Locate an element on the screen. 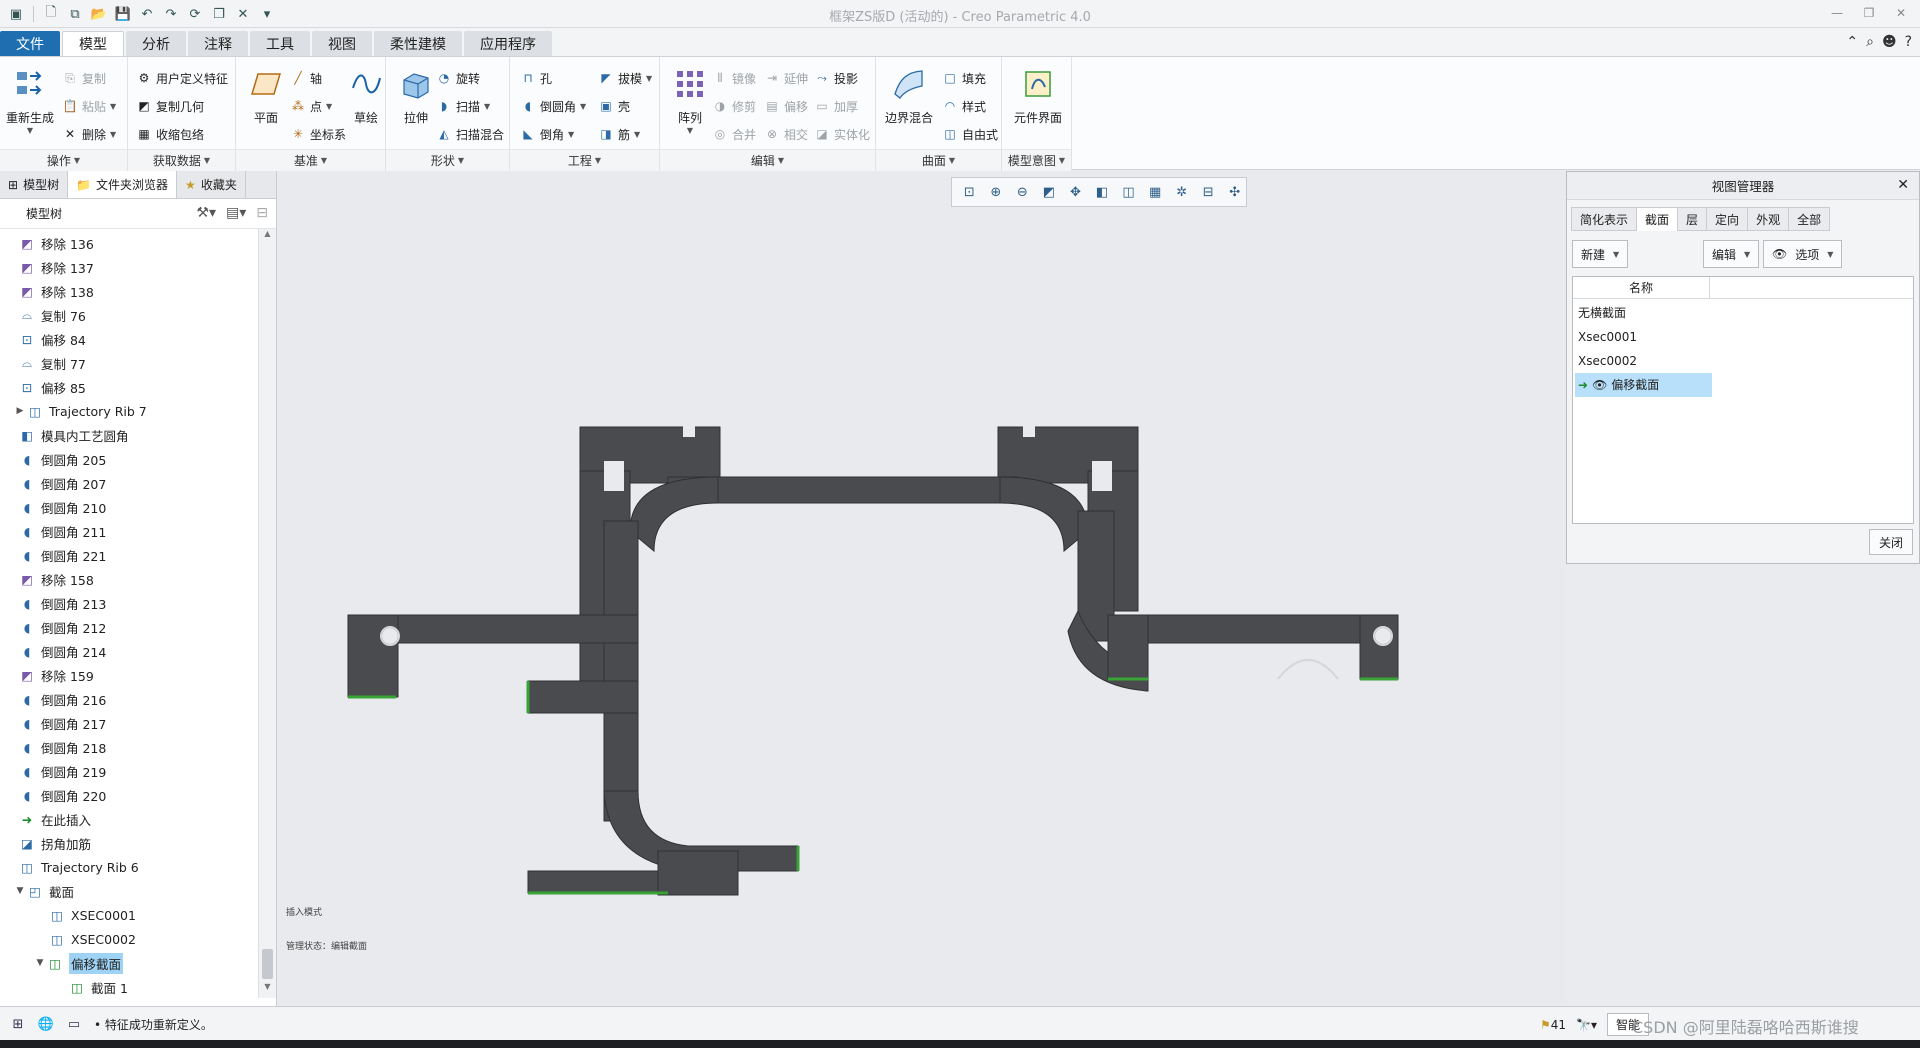 This screenshot has width=1920, height=1048. project-button: ⤳ 投影 is located at coordinates (836, 78).